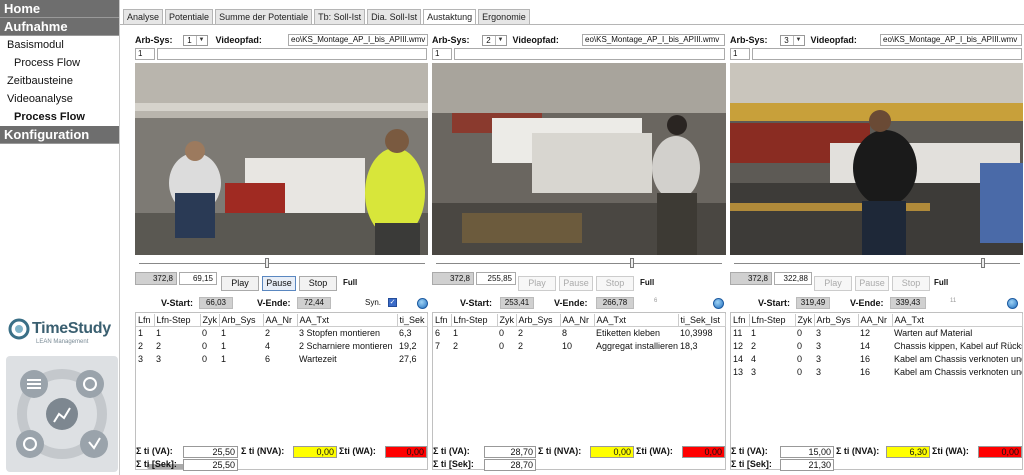 Image resolution: width=1024 pixels, height=475 pixels. I want to click on lean-cycle-graphic, so click(62, 414).